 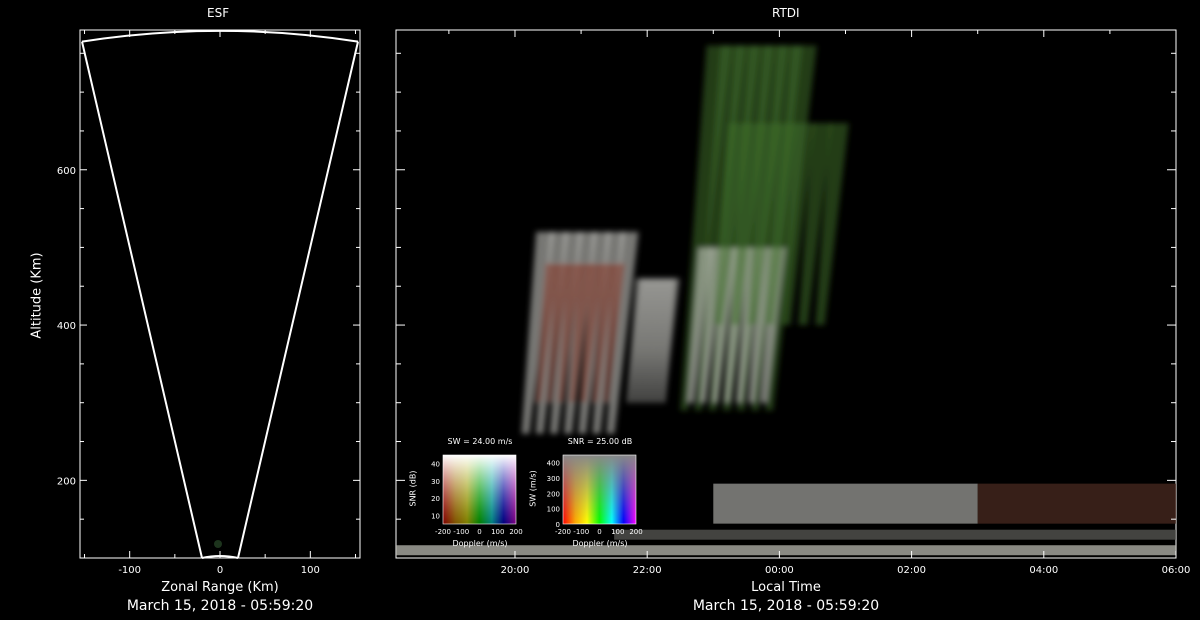 What do you see at coordinates (413, 488) in the screenshot?
I see `legend-sw-ylabel: SNR (dB)` at bounding box center [413, 488].